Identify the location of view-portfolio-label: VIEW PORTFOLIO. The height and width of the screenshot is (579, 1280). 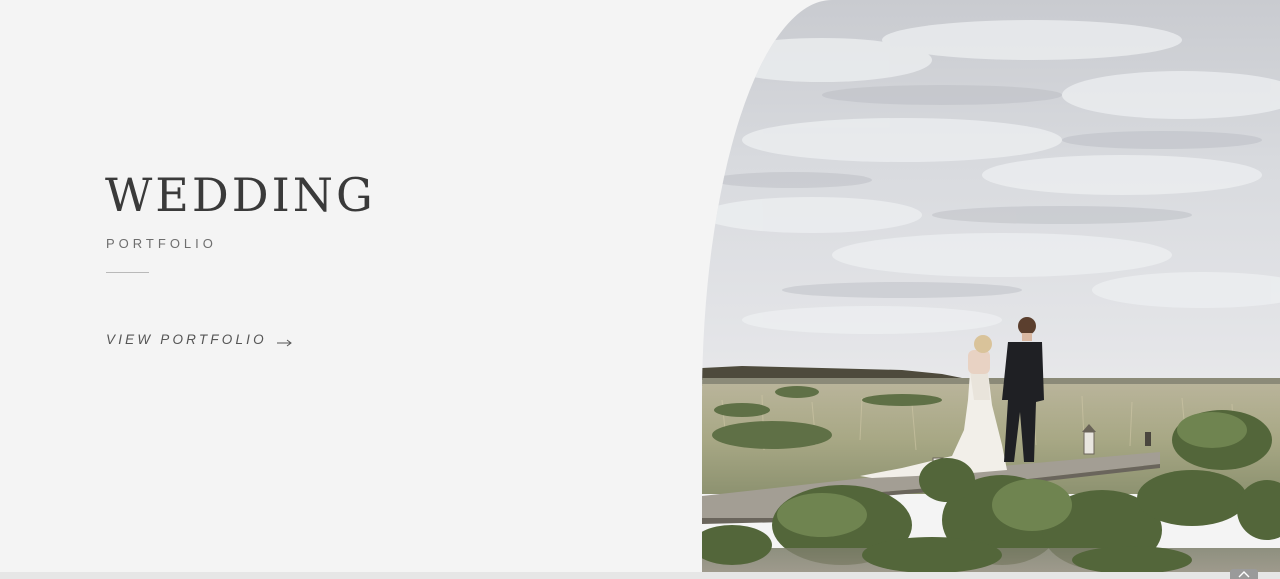
(186, 339).